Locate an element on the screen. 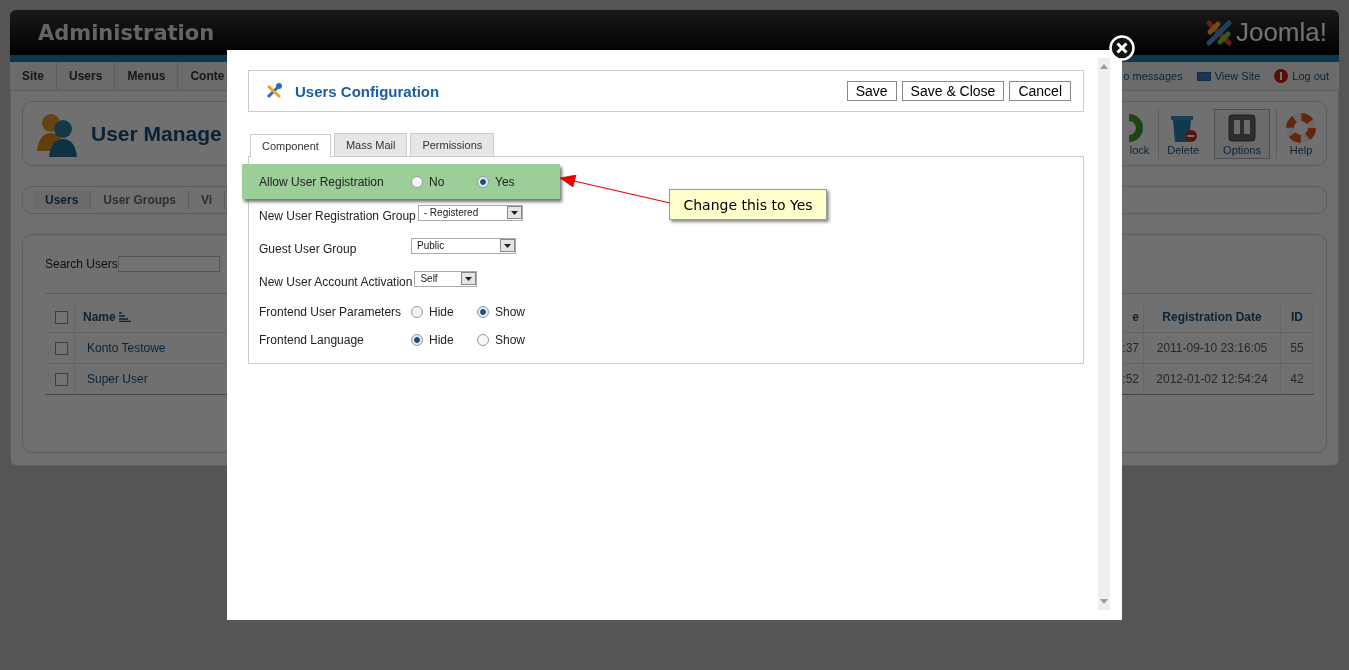 The width and height of the screenshot is (1349, 670). submenu-tab: Vi is located at coordinates (207, 200).